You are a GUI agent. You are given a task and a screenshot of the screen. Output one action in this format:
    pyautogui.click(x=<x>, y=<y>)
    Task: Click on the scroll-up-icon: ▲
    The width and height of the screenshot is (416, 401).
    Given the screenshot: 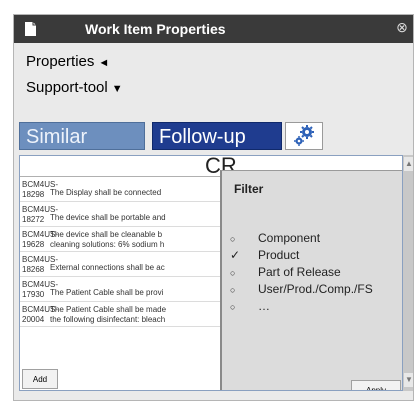 What is the action you would take?
    pyautogui.click(x=408, y=164)
    